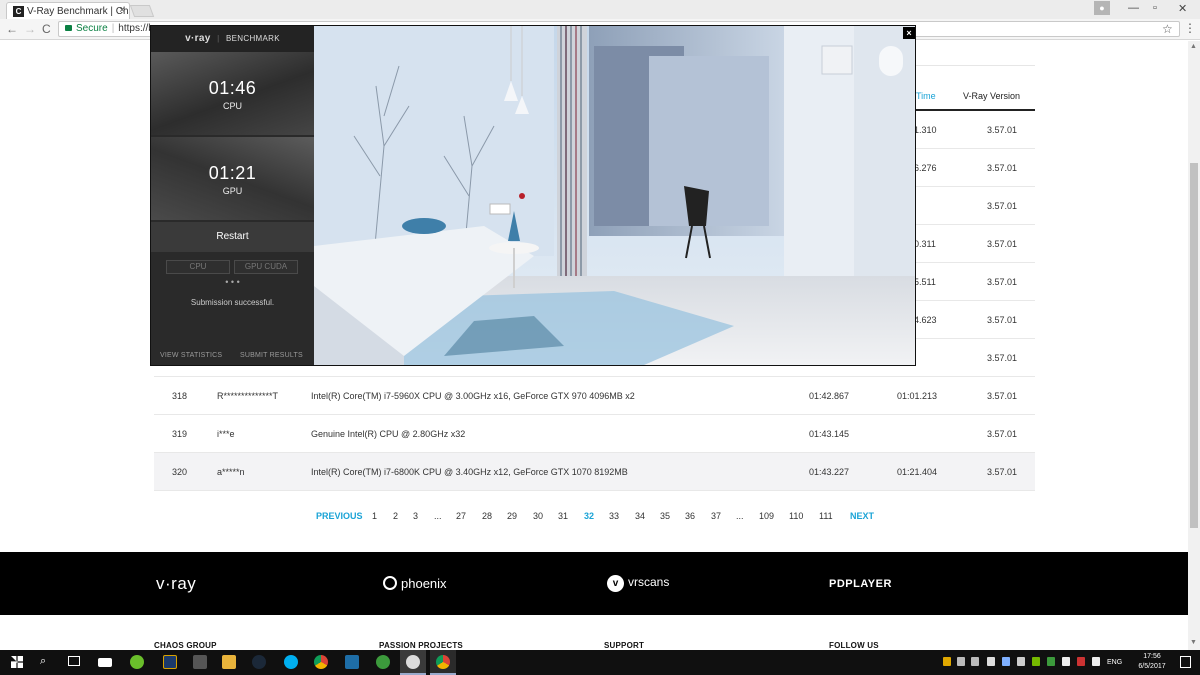 This screenshot has height=675, width=1200. I want to click on task-view-icon, so click(74, 661).